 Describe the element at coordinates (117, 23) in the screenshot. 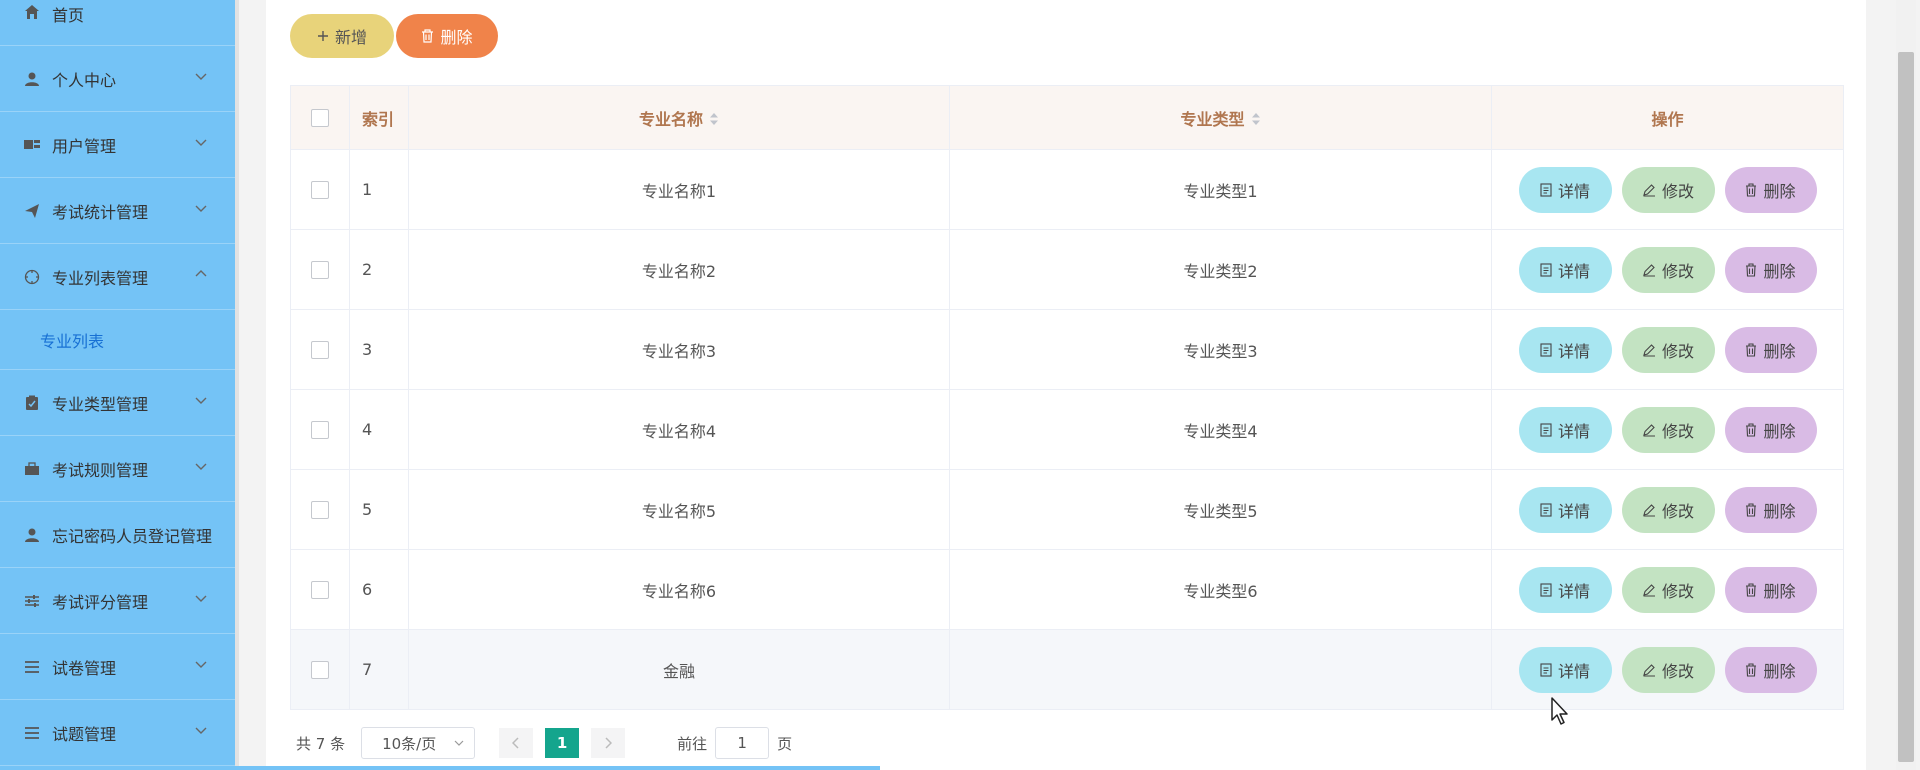

I see `sidebar-item-home: 首页` at that location.